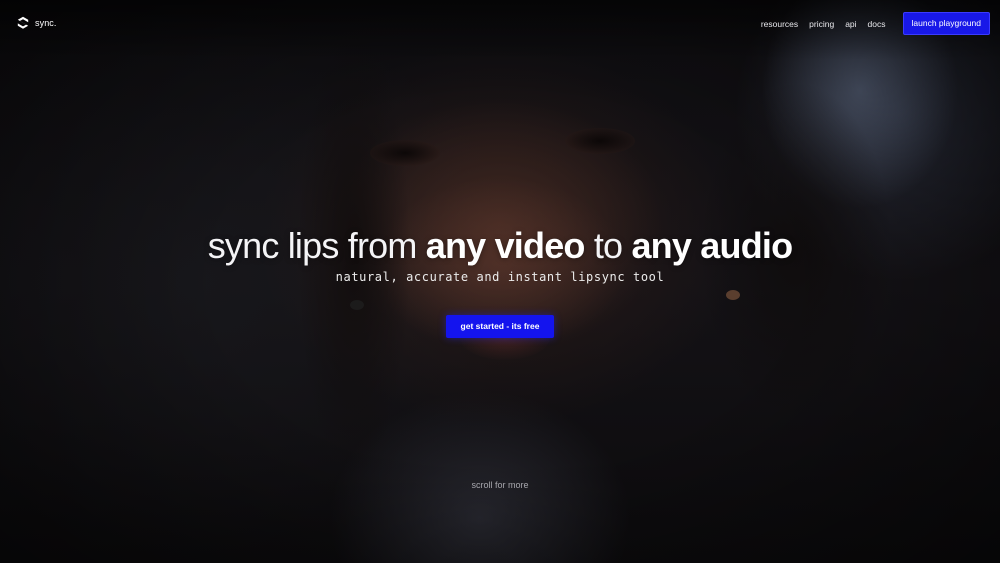 The width and height of the screenshot is (1000, 563). I want to click on hero-headline: sync lips from any video to any audio, so click(500, 246).